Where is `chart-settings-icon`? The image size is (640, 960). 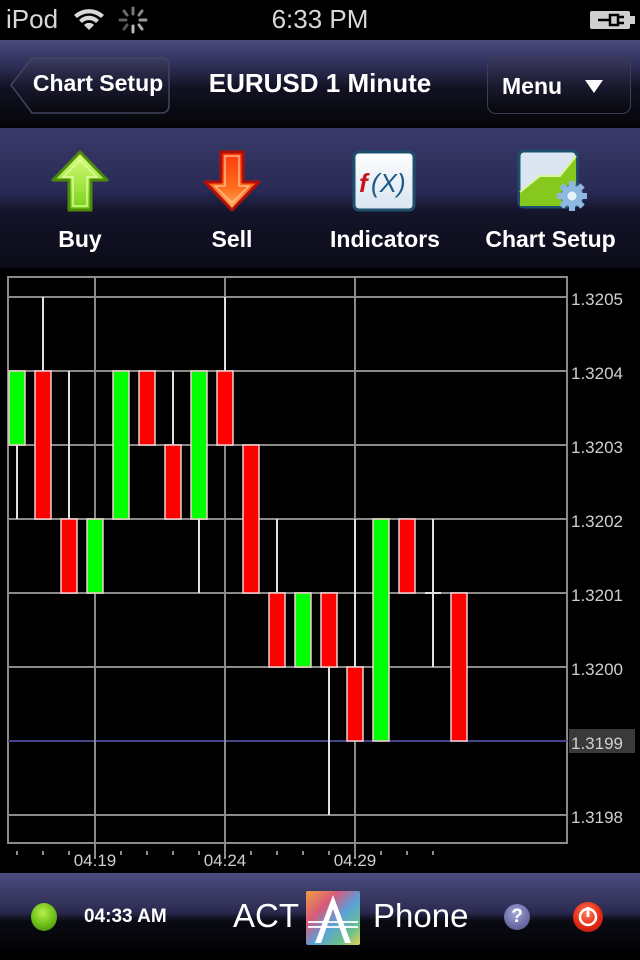 chart-settings-icon is located at coordinates (552, 180).